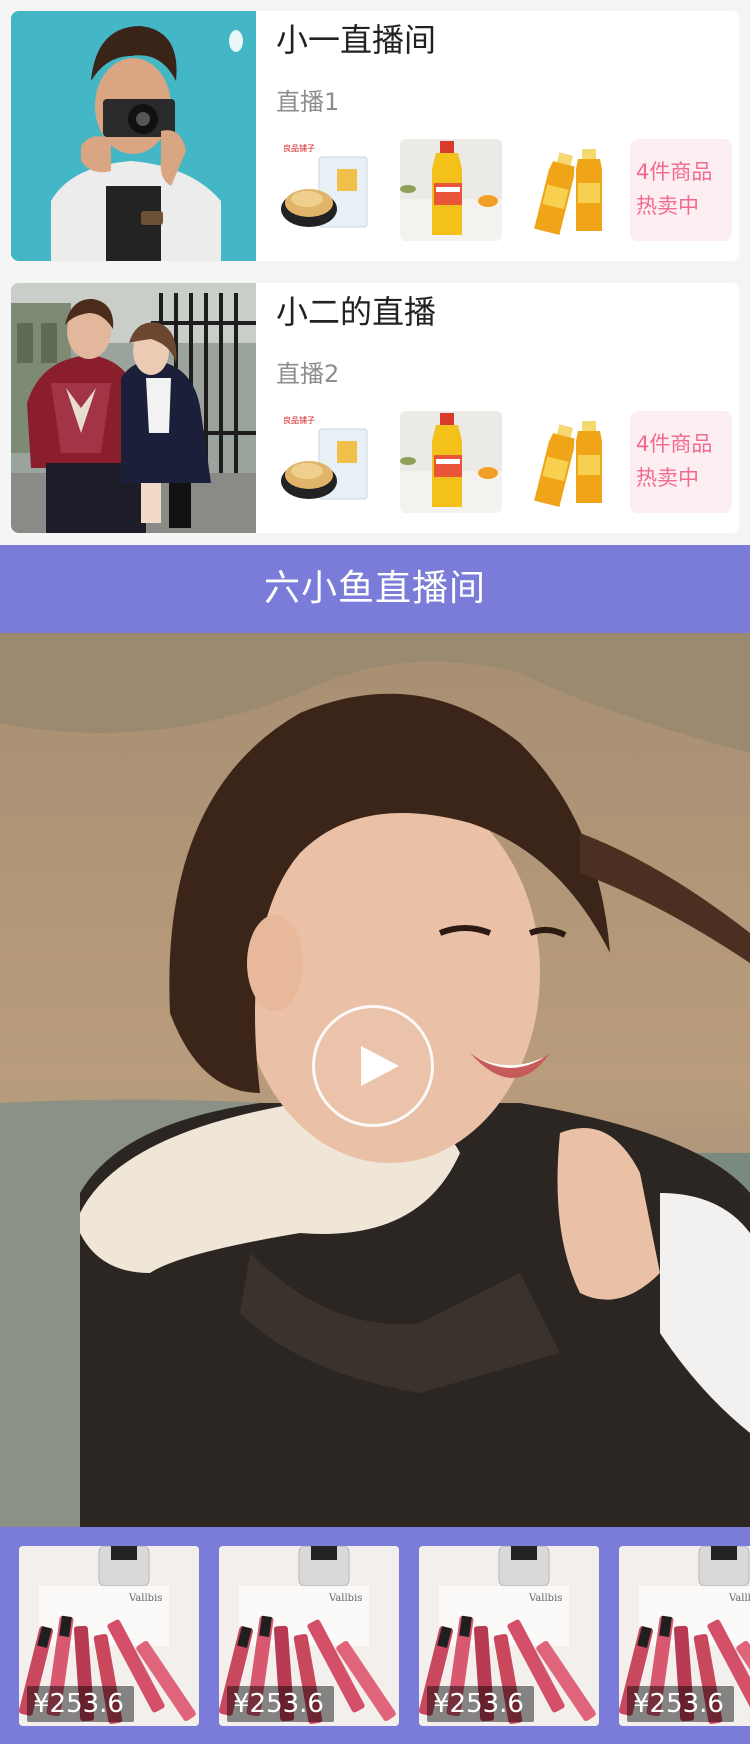  I want to click on play-button, so click(373, 1066).